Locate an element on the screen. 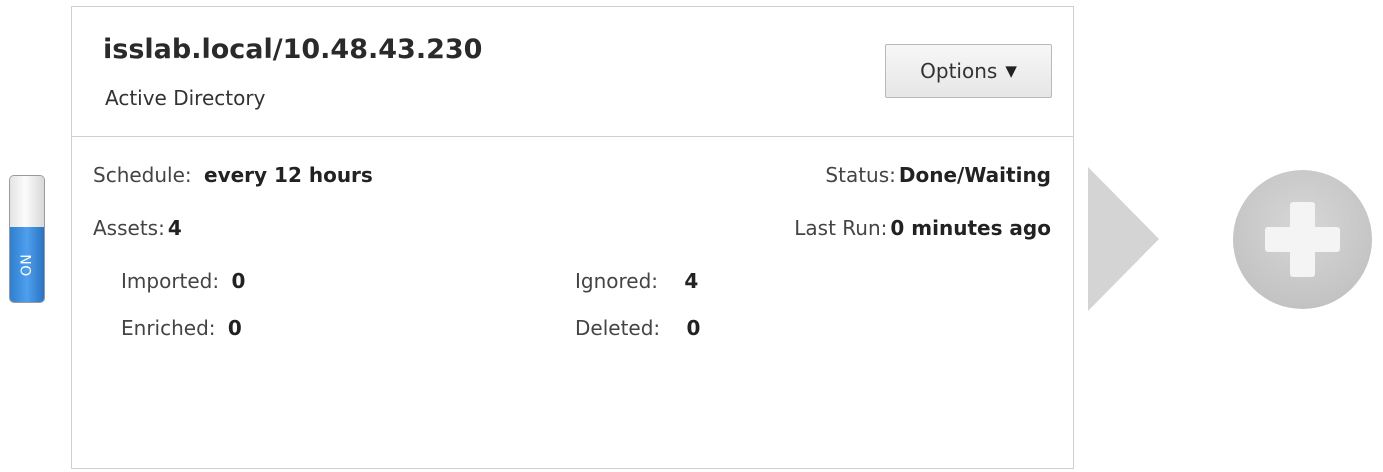 Image resolution: width=1383 pixels, height=472 pixels. deleted-label: Deleted: is located at coordinates (618, 328).